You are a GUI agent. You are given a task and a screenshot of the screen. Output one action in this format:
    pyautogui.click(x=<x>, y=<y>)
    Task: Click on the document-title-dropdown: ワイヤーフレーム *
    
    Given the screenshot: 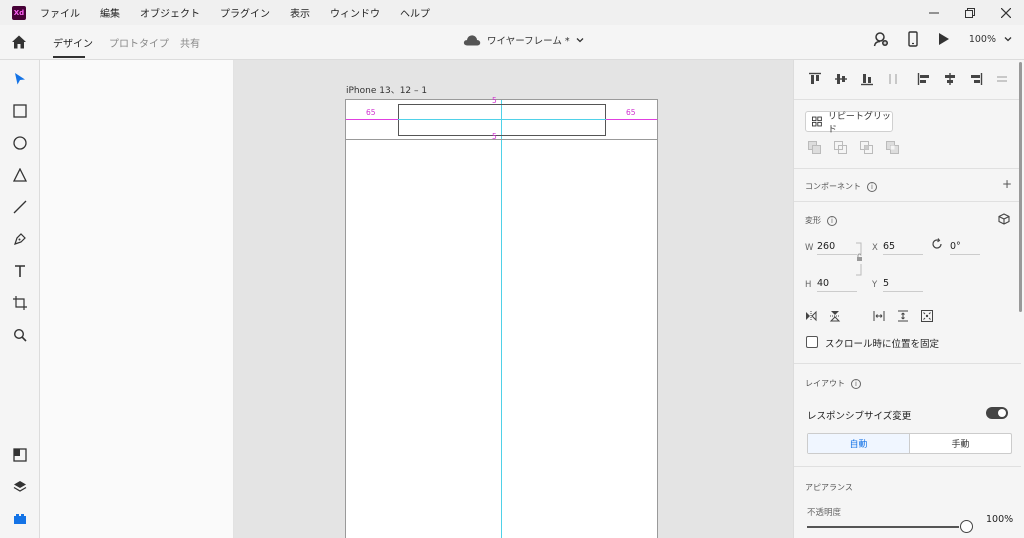 What is the action you would take?
    pyautogui.click(x=523, y=40)
    